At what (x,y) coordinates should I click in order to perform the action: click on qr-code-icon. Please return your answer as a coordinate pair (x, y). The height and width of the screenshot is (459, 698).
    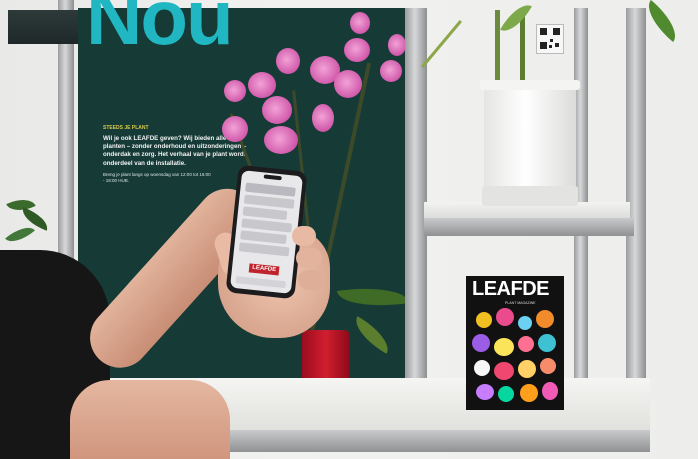
    Looking at the image, I should click on (550, 39).